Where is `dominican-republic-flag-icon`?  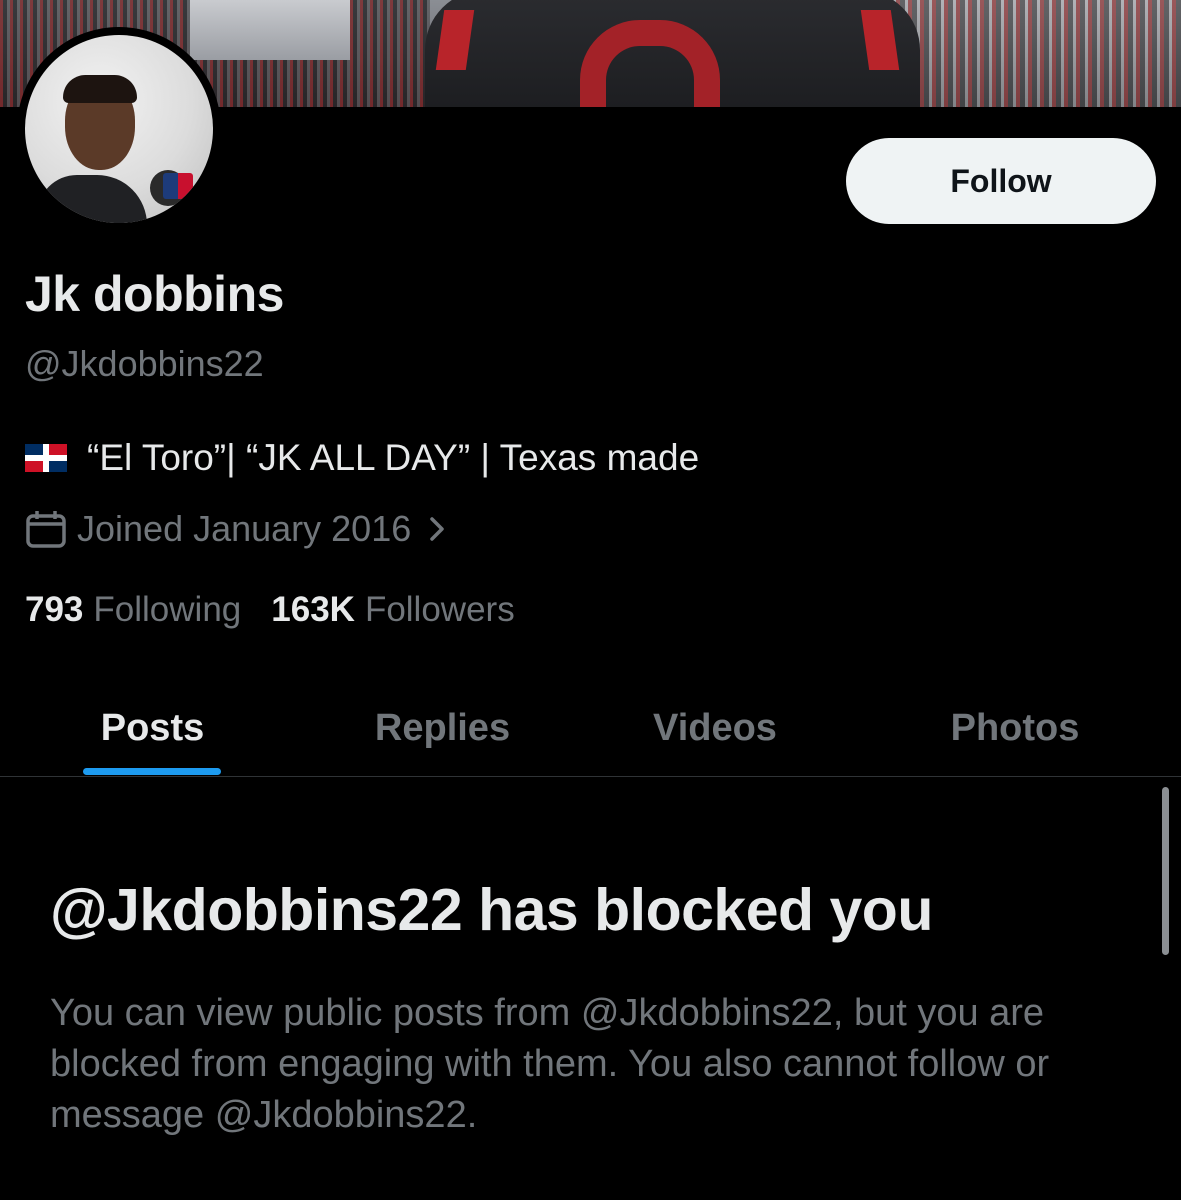 dominican-republic-flag-icon is located at coordinates (46, 458).